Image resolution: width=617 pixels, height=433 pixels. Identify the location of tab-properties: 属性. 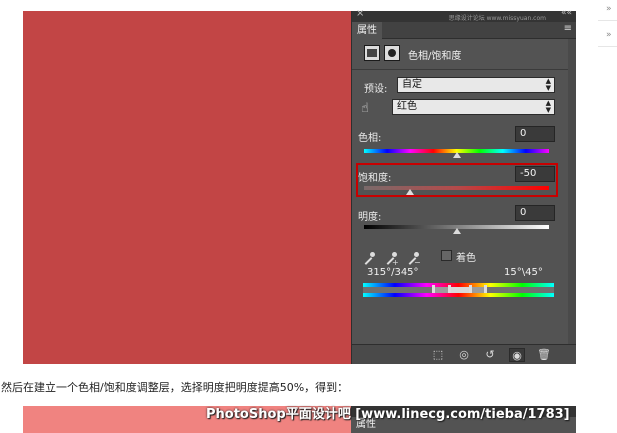
(367, 30).